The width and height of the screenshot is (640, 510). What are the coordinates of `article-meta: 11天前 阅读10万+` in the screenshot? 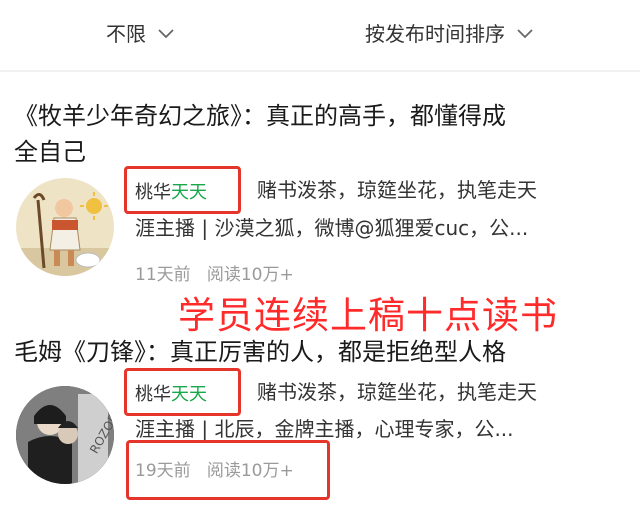 It's located at (214, 272).